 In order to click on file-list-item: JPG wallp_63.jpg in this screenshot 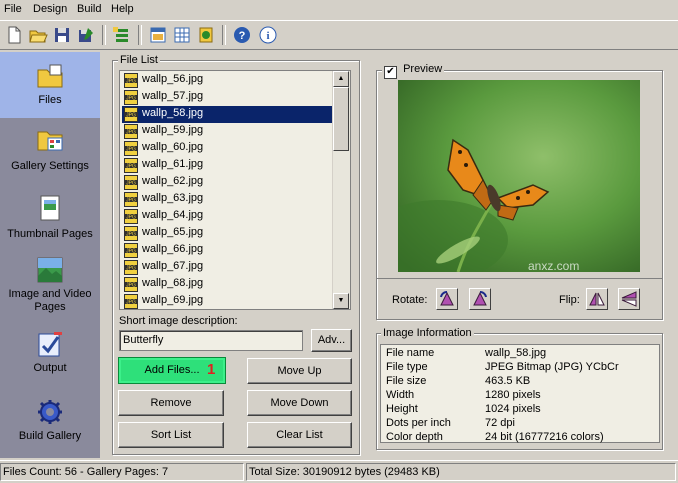, I will do `click(228, 199)`.